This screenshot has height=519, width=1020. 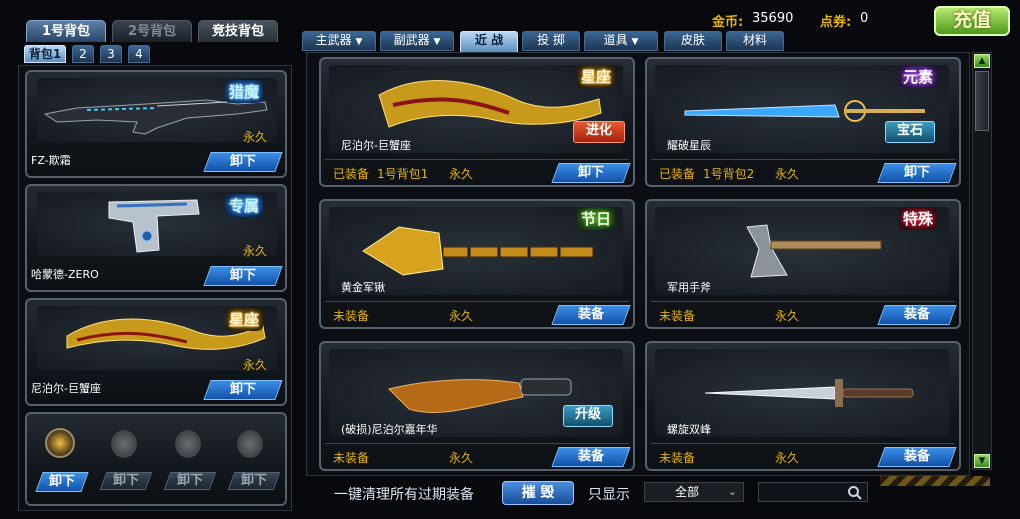 What do you see at coordinates (45, 54) in the screenshot?
I see `tab-subbag-1: 背包1` at bounding box center [45, 54].